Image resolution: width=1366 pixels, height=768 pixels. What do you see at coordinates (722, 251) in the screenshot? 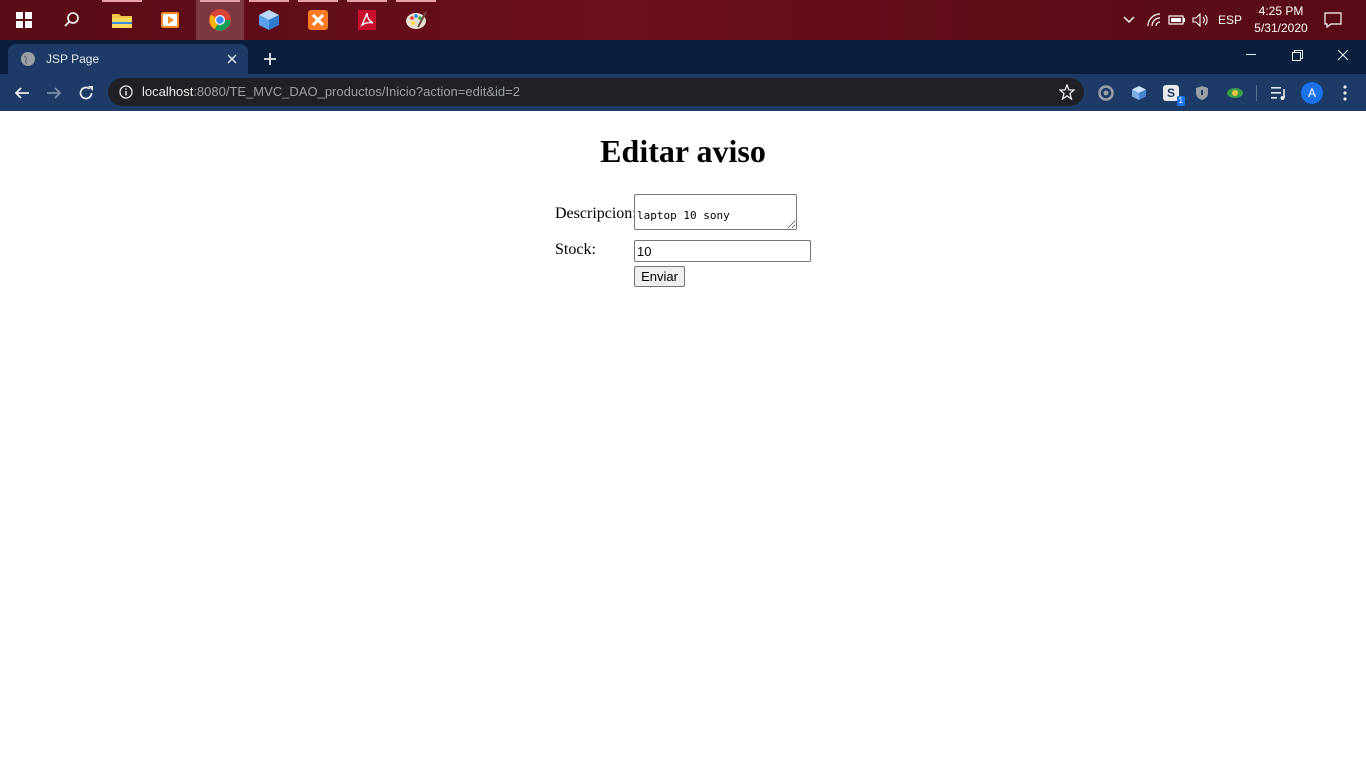
I see `stock-input` at bounding box center [722, 251].